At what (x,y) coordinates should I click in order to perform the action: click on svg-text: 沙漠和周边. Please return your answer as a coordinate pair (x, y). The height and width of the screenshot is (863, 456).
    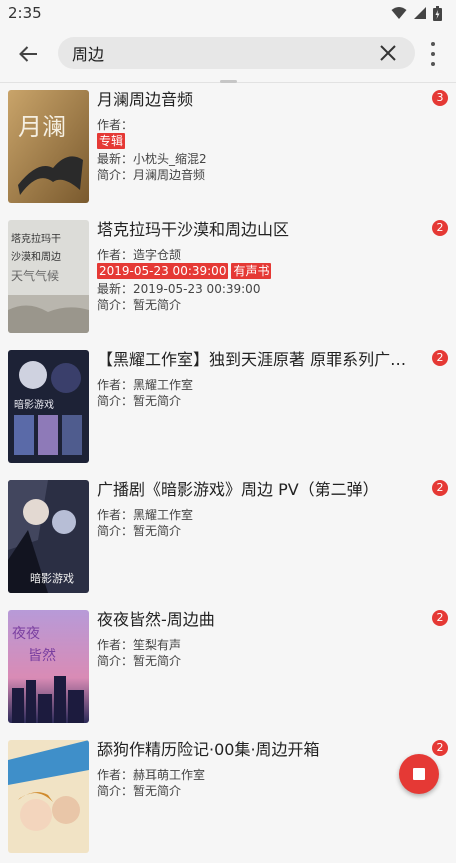
    Looking at the image, I should click on (36, 257).